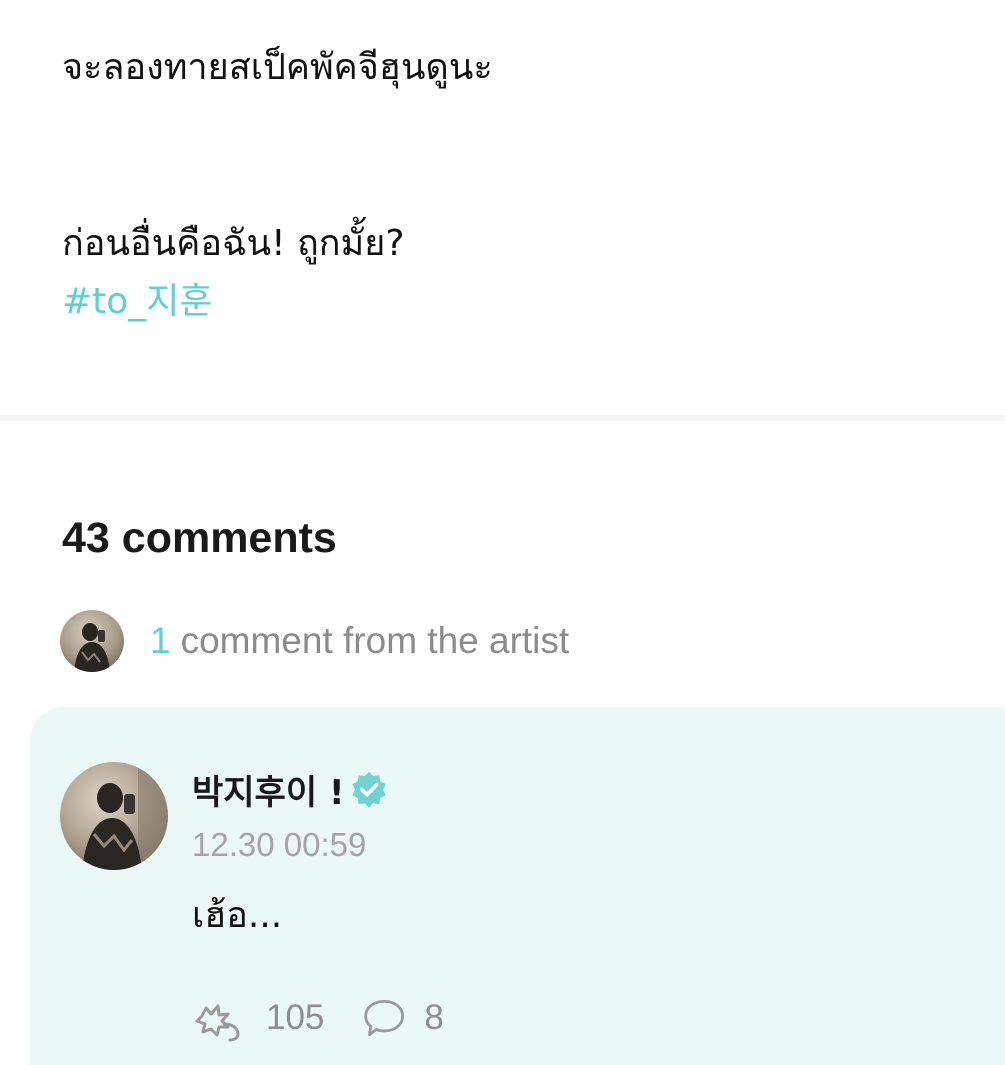 This screenshot has width=1005, height=1065. Describe the element at coordinates (279, 844) in the screenshot. I see `comment-timestamp: 12.30 00:59` at that location.